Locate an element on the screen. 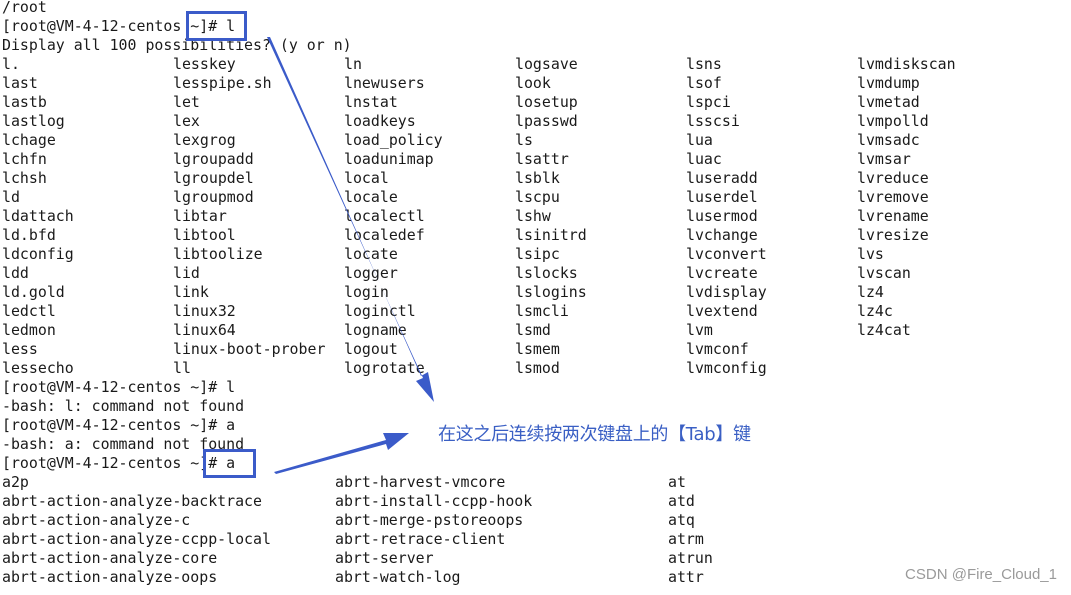 The width and height of the screenshot is (1071, 595). completion-item: ls is located at coordinates (524, 140).